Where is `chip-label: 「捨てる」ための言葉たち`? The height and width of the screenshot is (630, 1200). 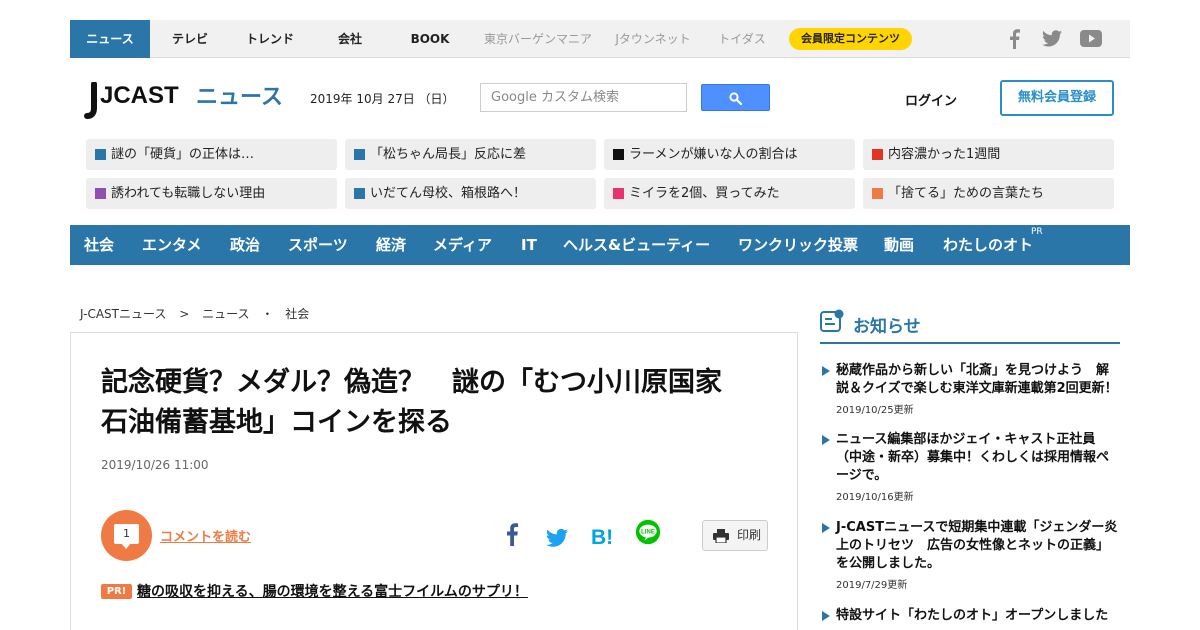
chip-label: 「捨てる」ための言葉たち is located at coordinates (966, 193).